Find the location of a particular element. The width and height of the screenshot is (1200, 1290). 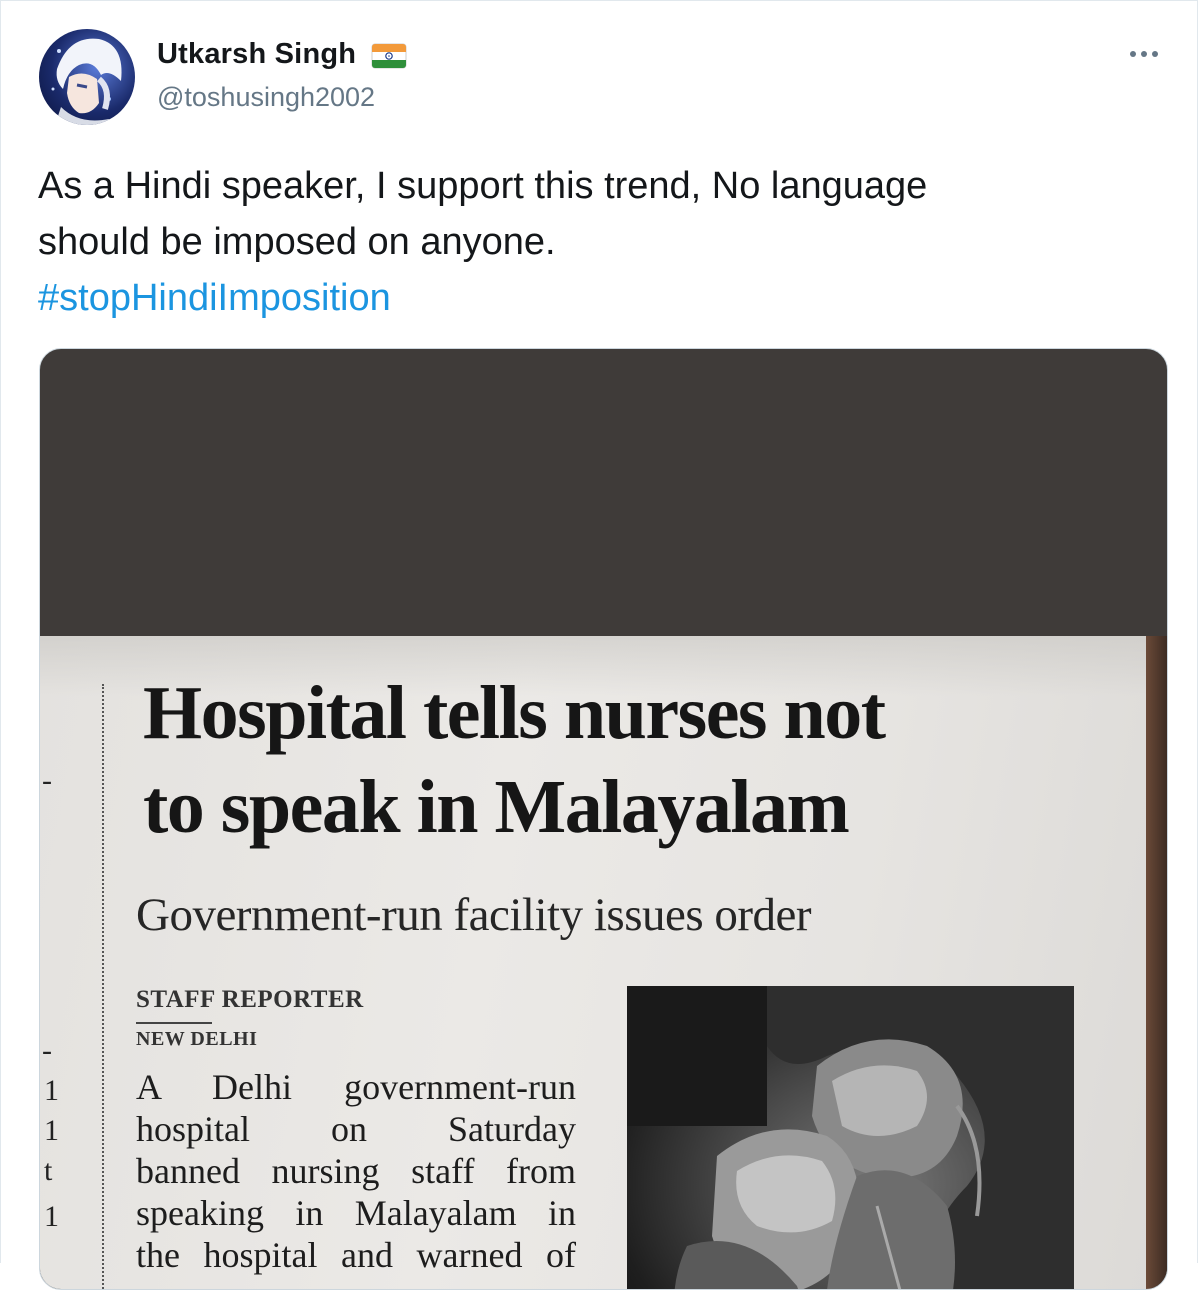

article-line: speaking in Malayalam in is located at coordinates (356, 1213).